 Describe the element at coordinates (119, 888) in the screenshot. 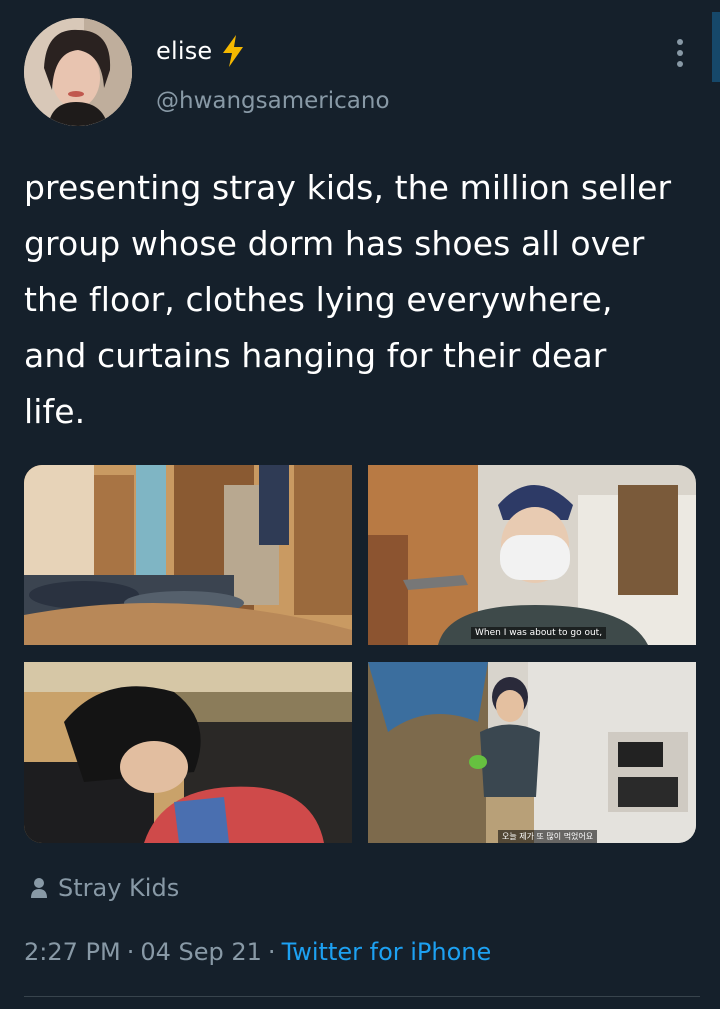

I see `tagged-user-label: Stray Kids` at that location.